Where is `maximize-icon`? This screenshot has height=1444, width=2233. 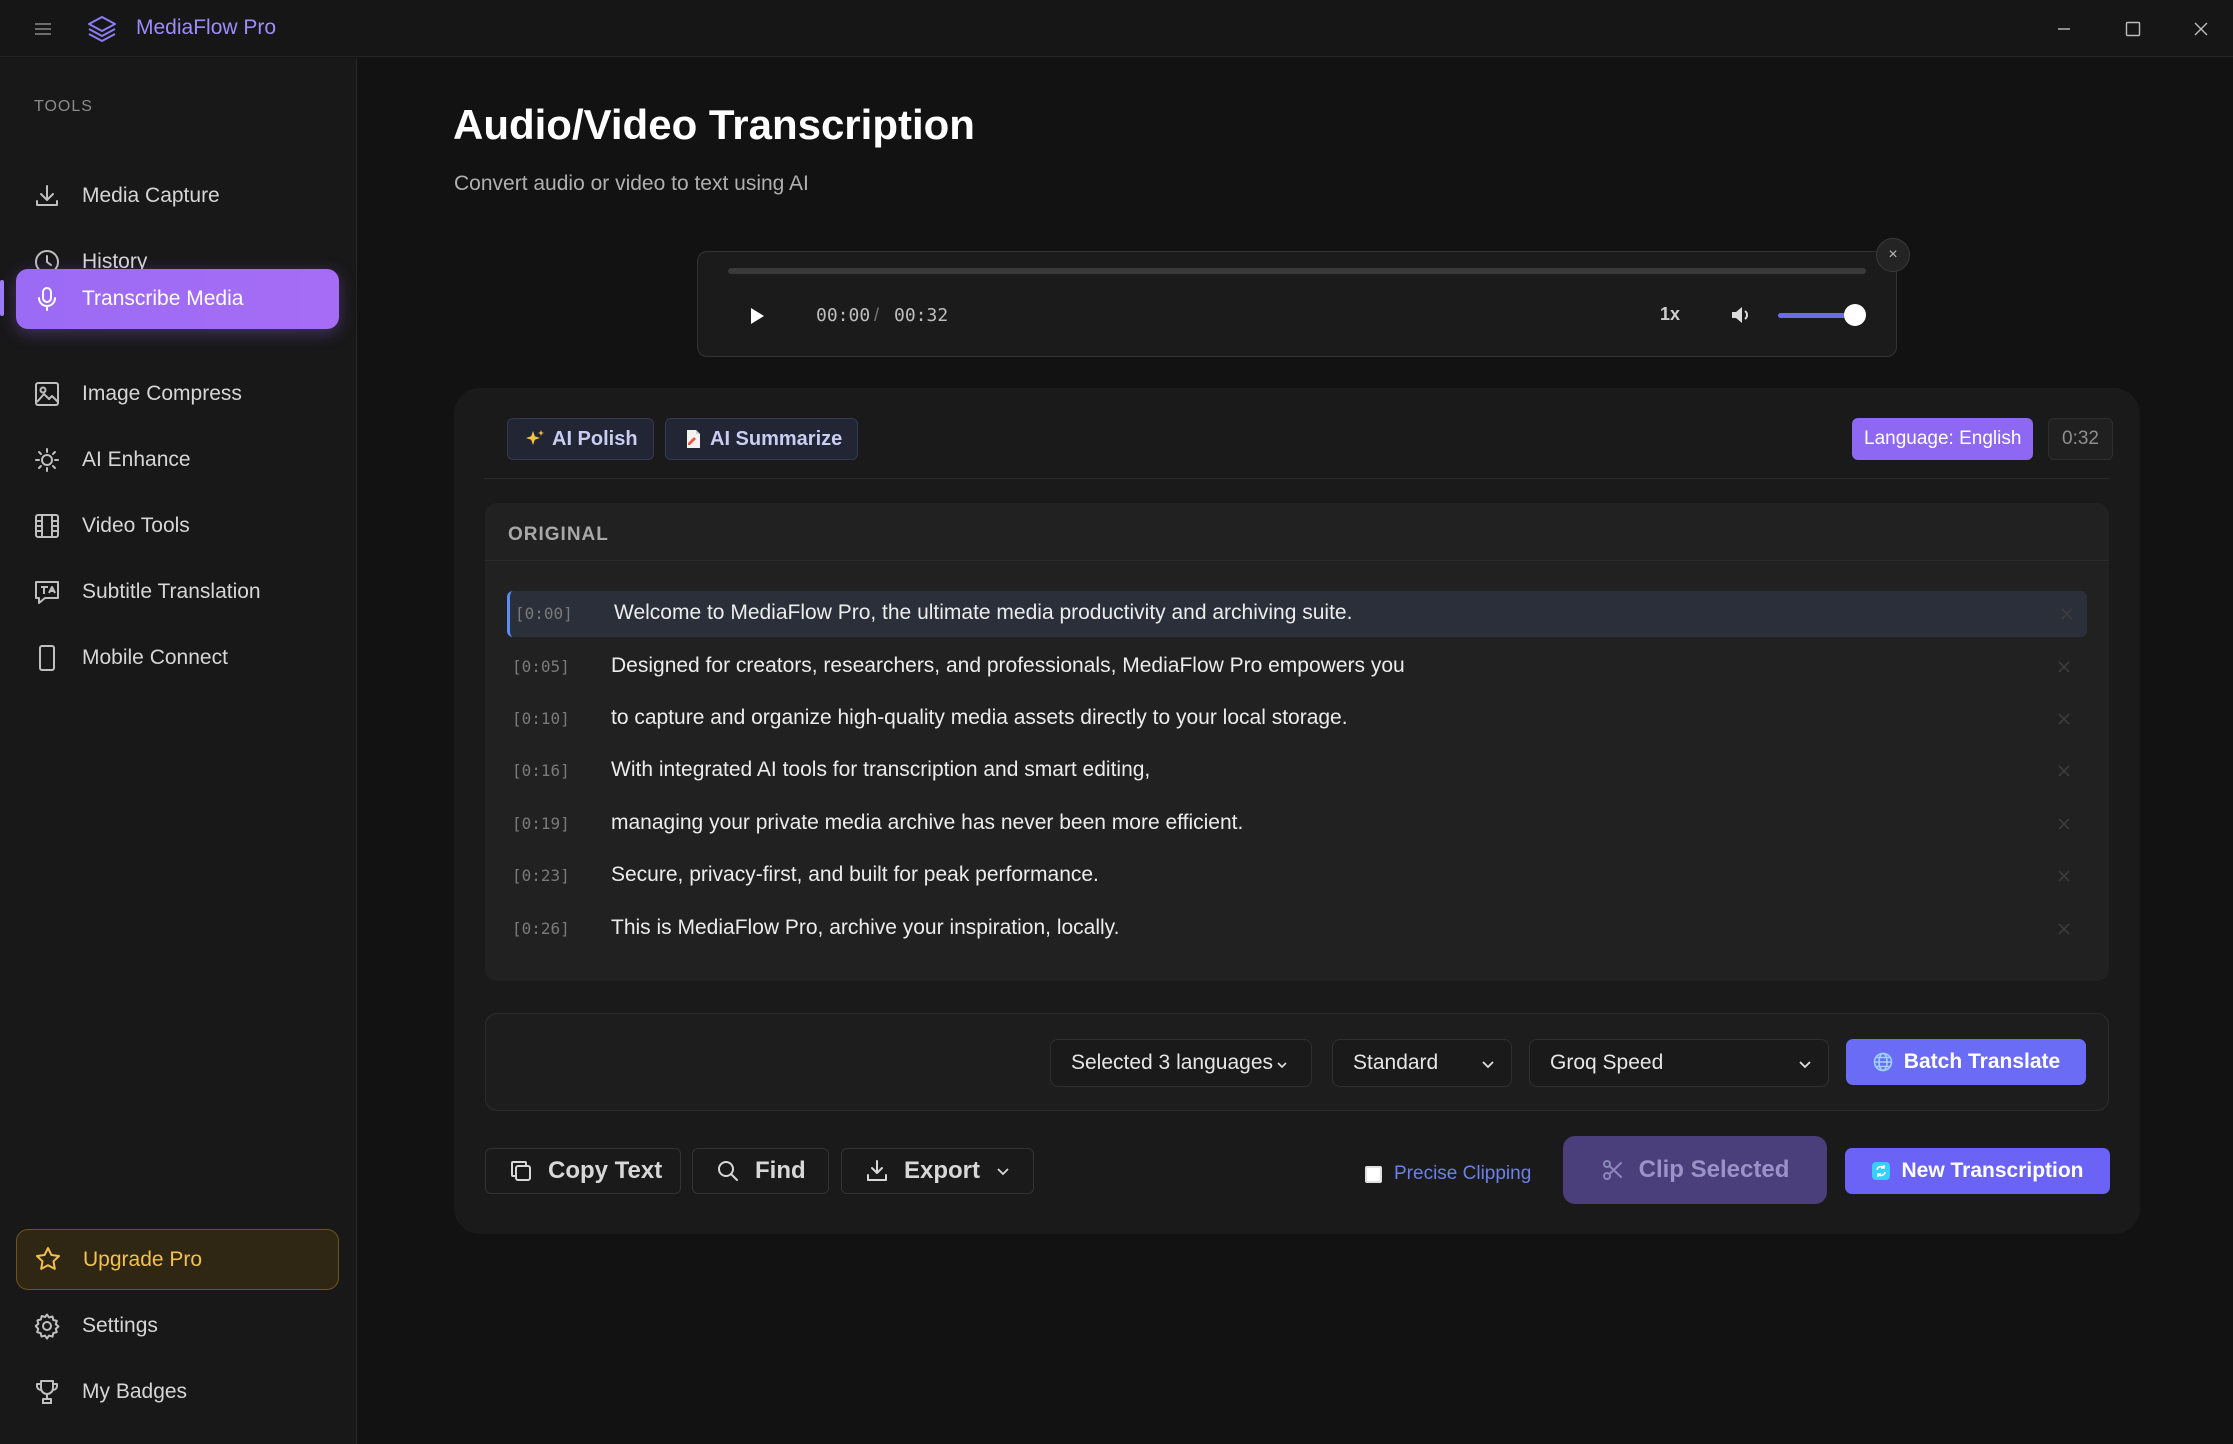
maximize-icon is located at coordinates (2133, 29).